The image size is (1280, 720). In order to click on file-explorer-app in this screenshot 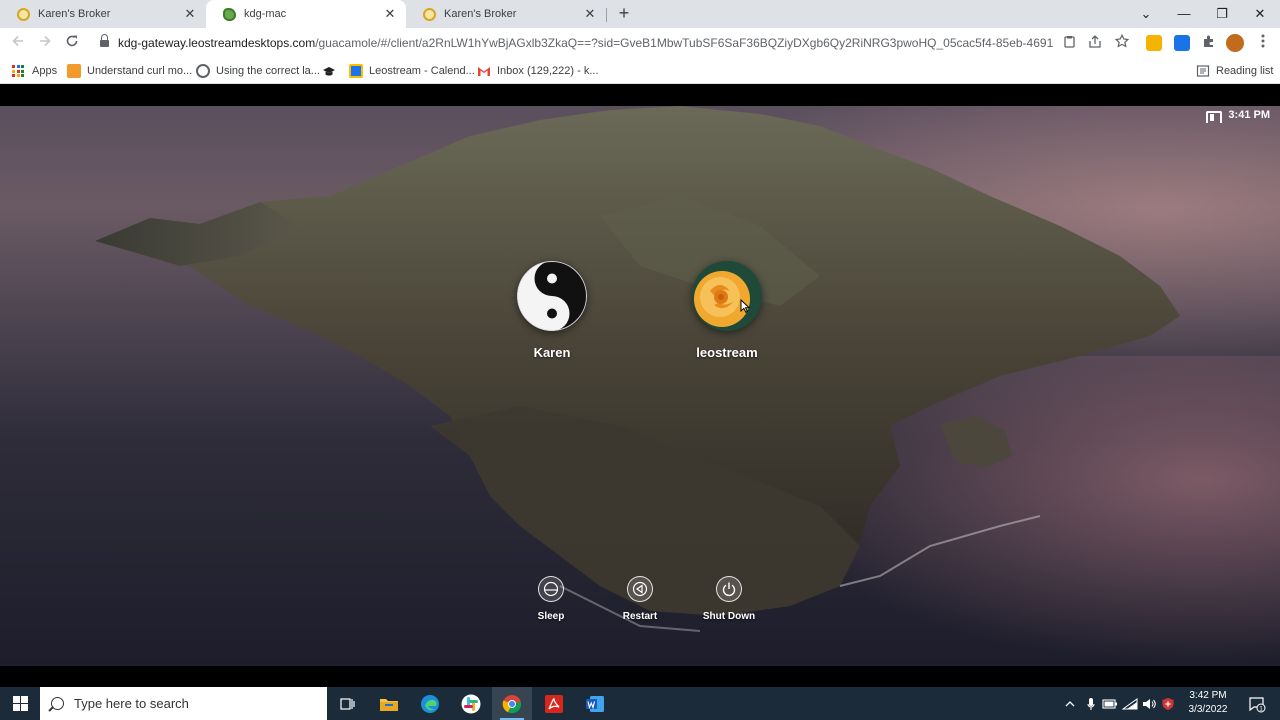, I will do `click(389, 703)`.